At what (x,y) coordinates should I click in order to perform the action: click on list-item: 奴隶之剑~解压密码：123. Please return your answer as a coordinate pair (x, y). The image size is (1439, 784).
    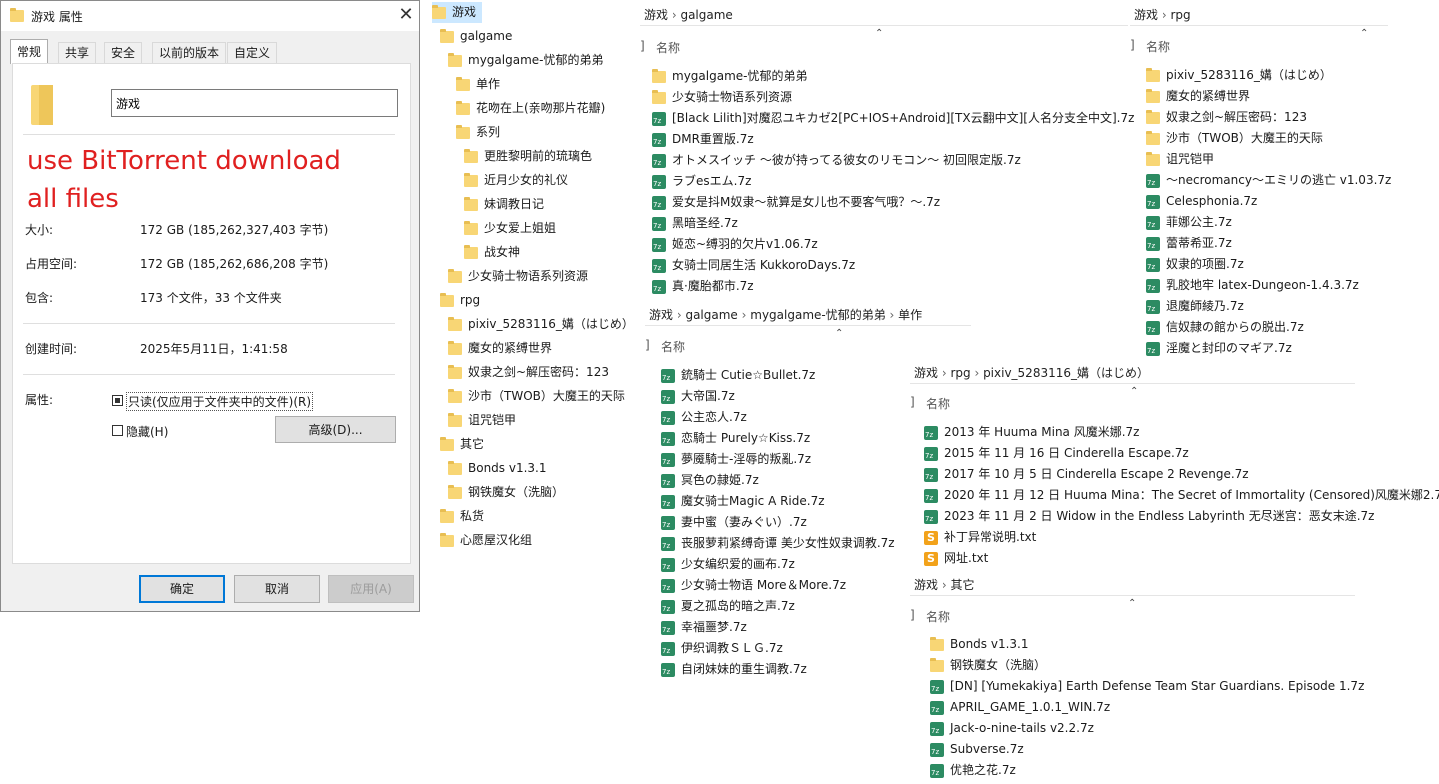
    Looking at the image, I should click on (1226, 117).